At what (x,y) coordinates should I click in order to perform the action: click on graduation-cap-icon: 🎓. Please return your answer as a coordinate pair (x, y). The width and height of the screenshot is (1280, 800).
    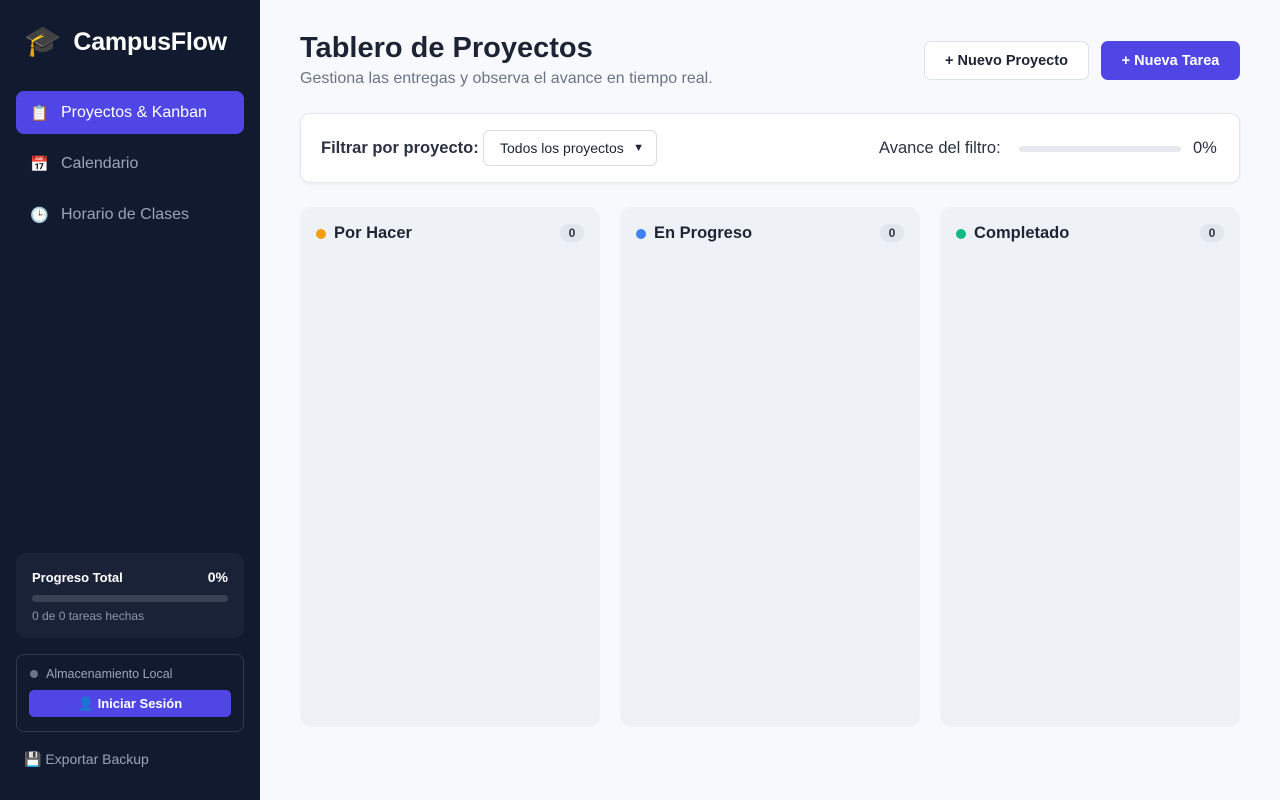
    Looking at the image, I should click on (43, 41).